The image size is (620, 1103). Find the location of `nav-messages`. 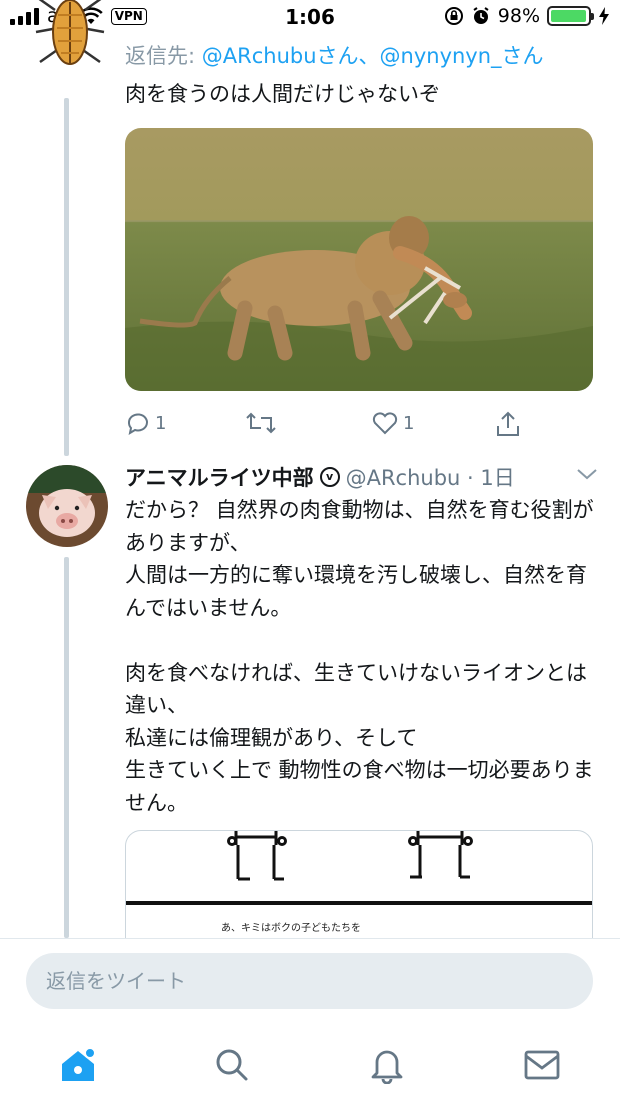

nav-messages is located at coordinates (542, 1065).